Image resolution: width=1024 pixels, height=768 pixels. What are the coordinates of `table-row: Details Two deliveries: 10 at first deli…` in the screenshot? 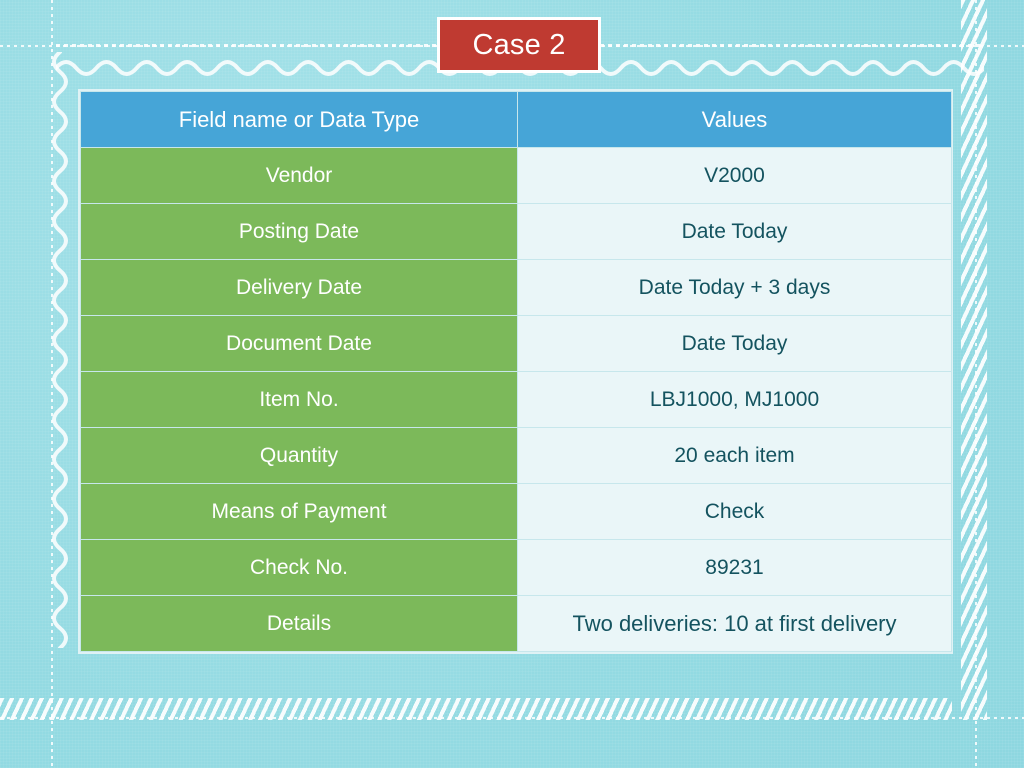 It's located at (516, 623).